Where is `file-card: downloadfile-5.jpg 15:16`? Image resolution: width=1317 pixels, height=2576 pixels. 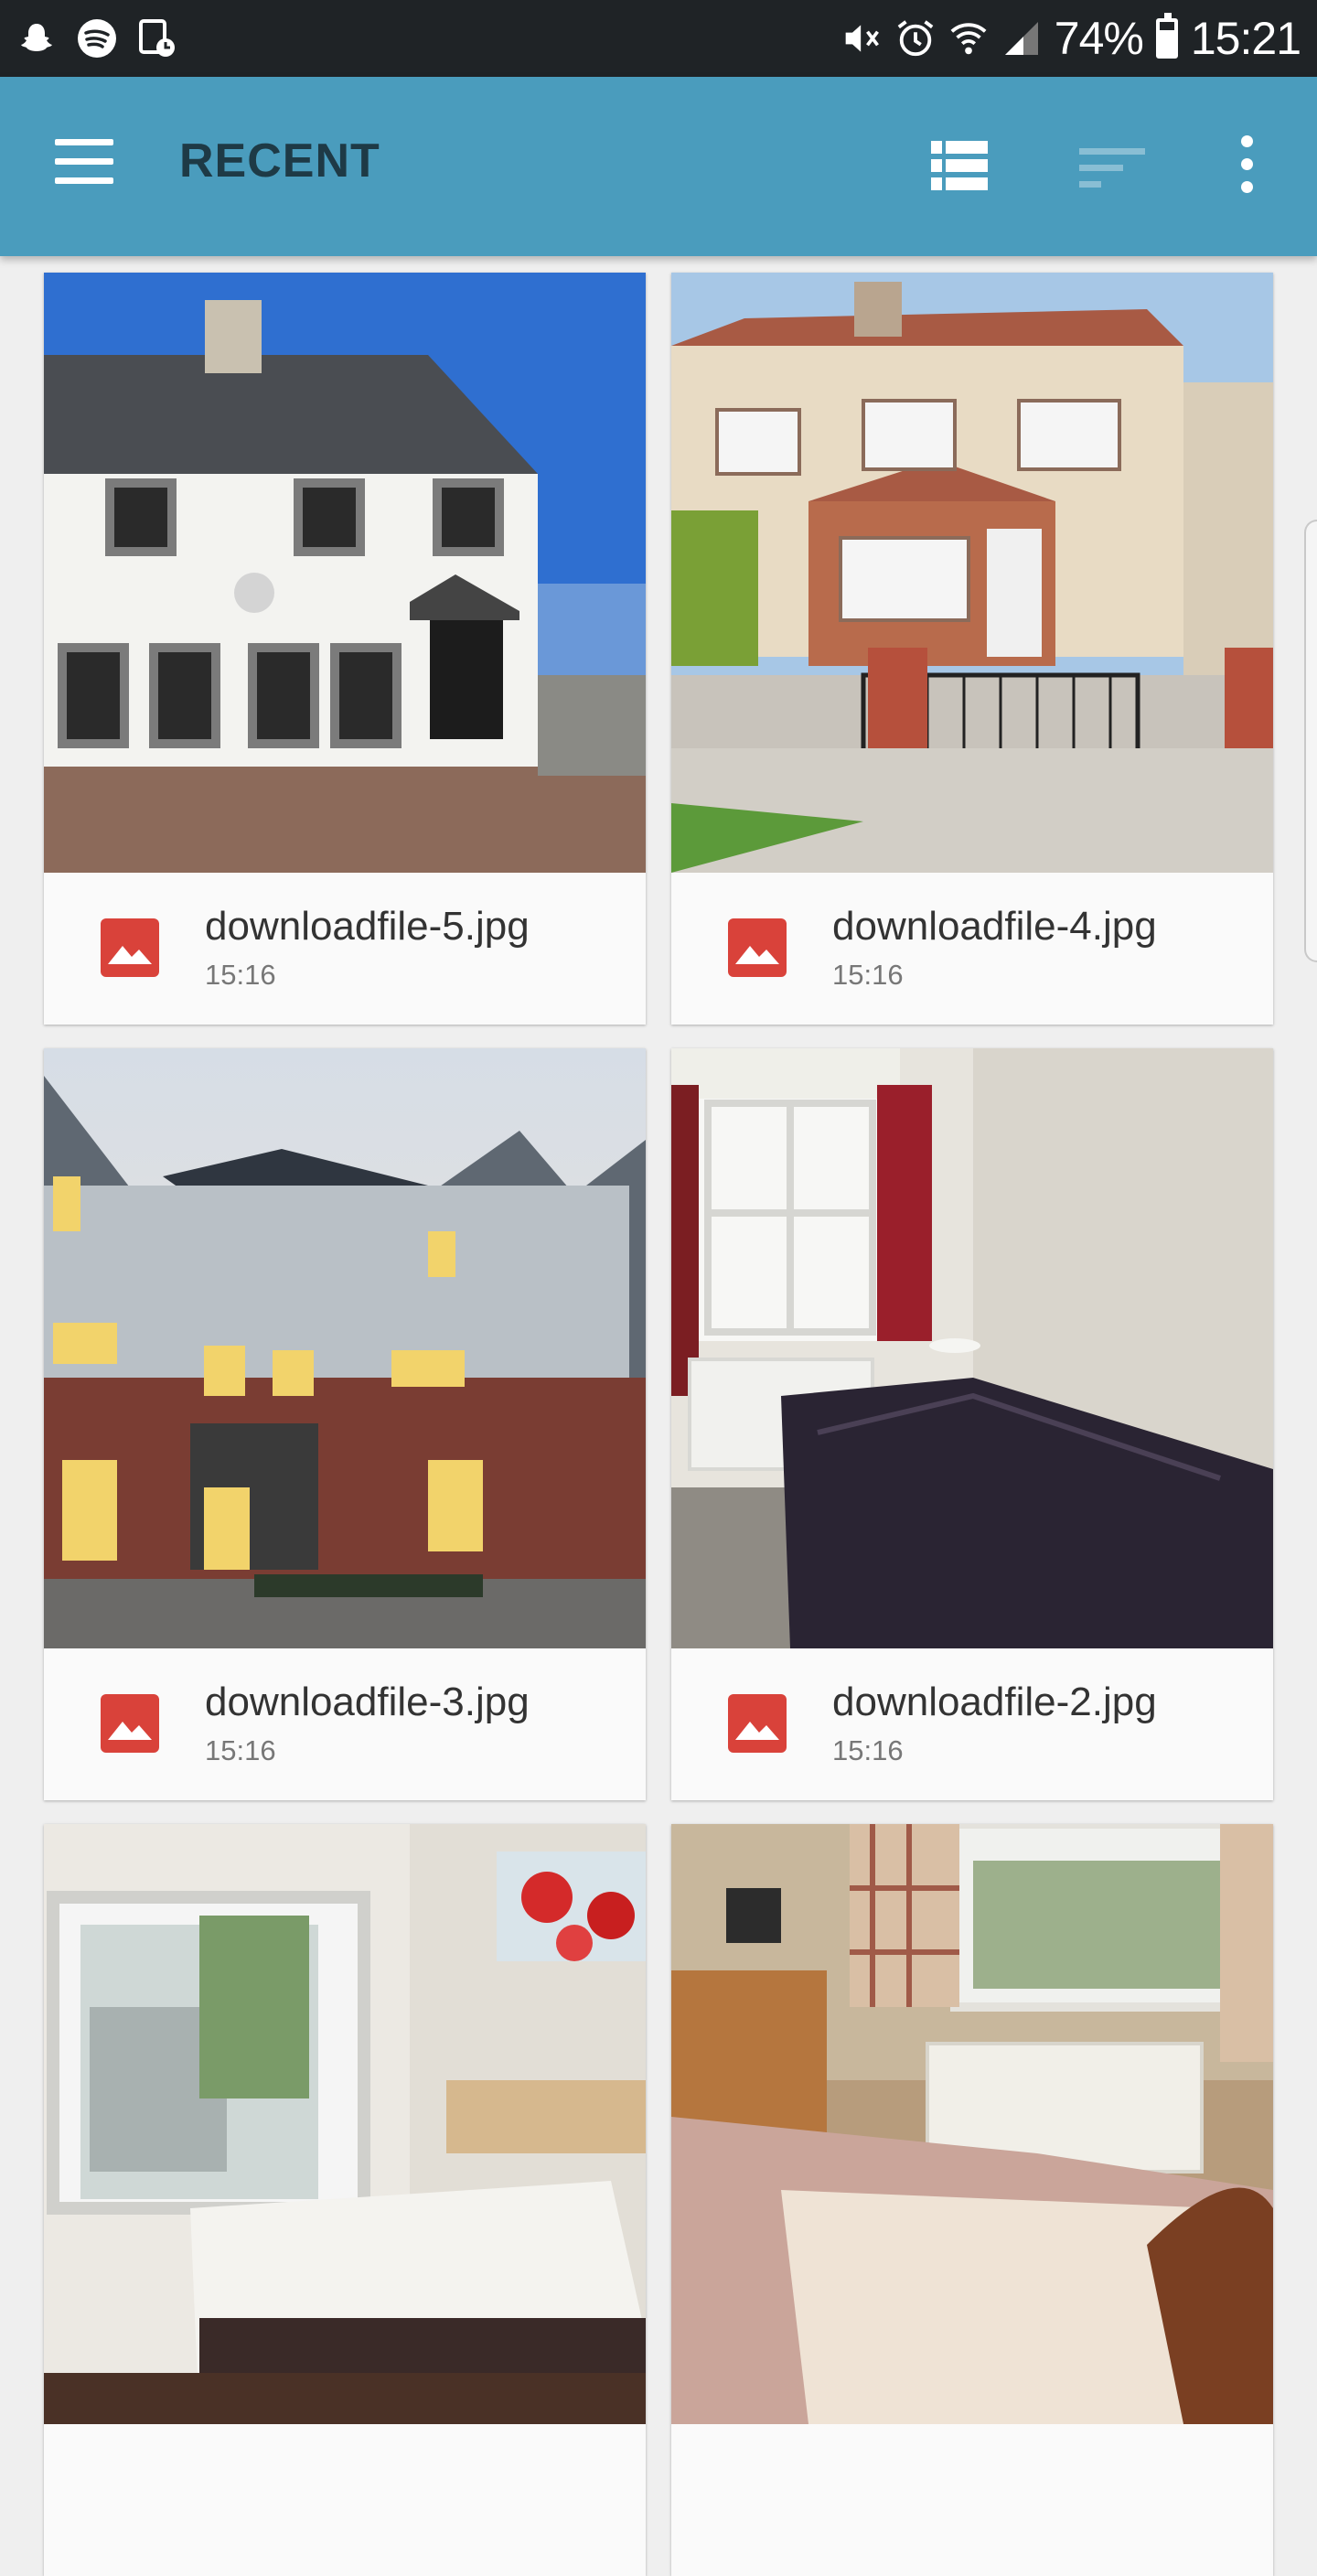 file-card: downloadfile-5.jpg 15:16 is located at coordinates (345, 649).